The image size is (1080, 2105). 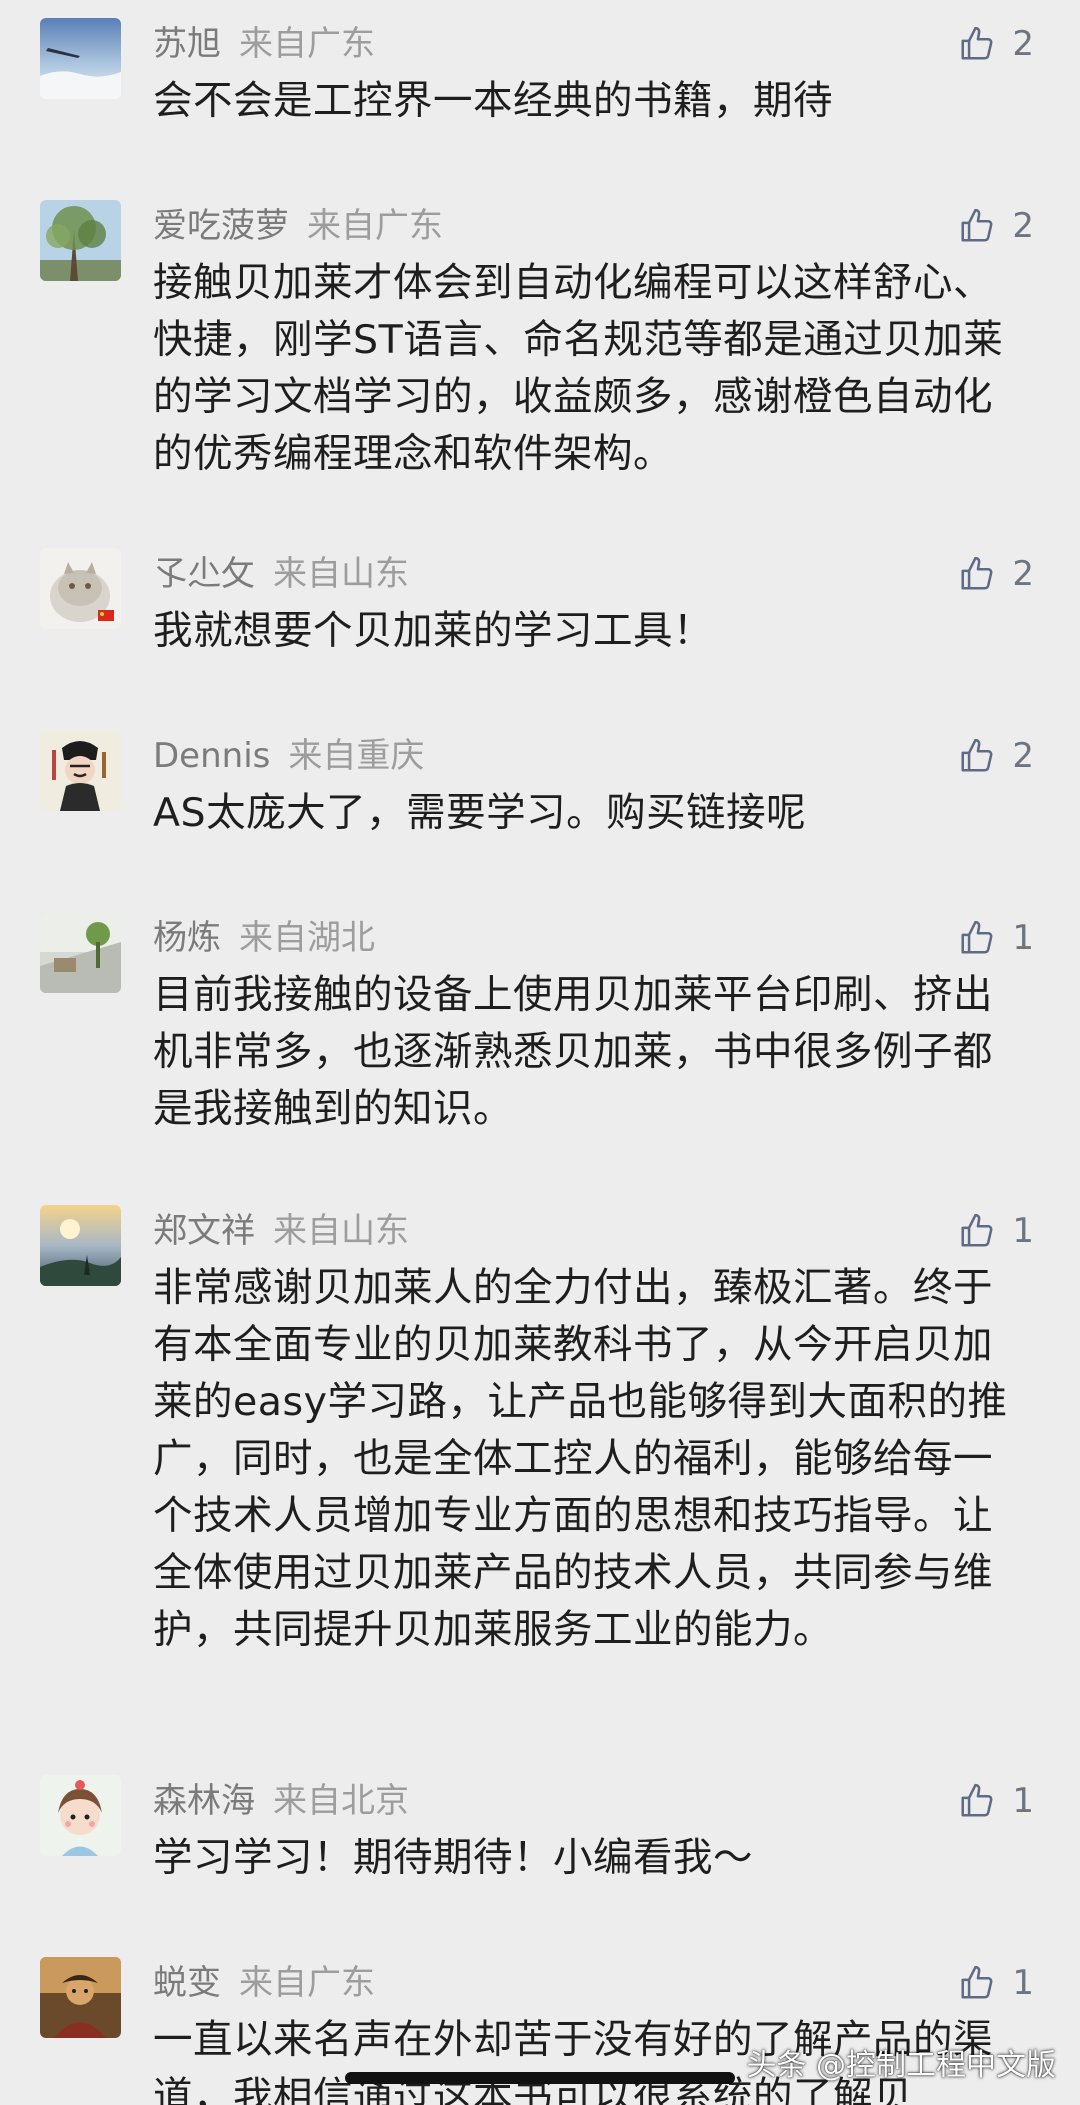 I want to click on comment-text: 我就想要个贝加莱的学习工具！, so click(x=433, y=631).